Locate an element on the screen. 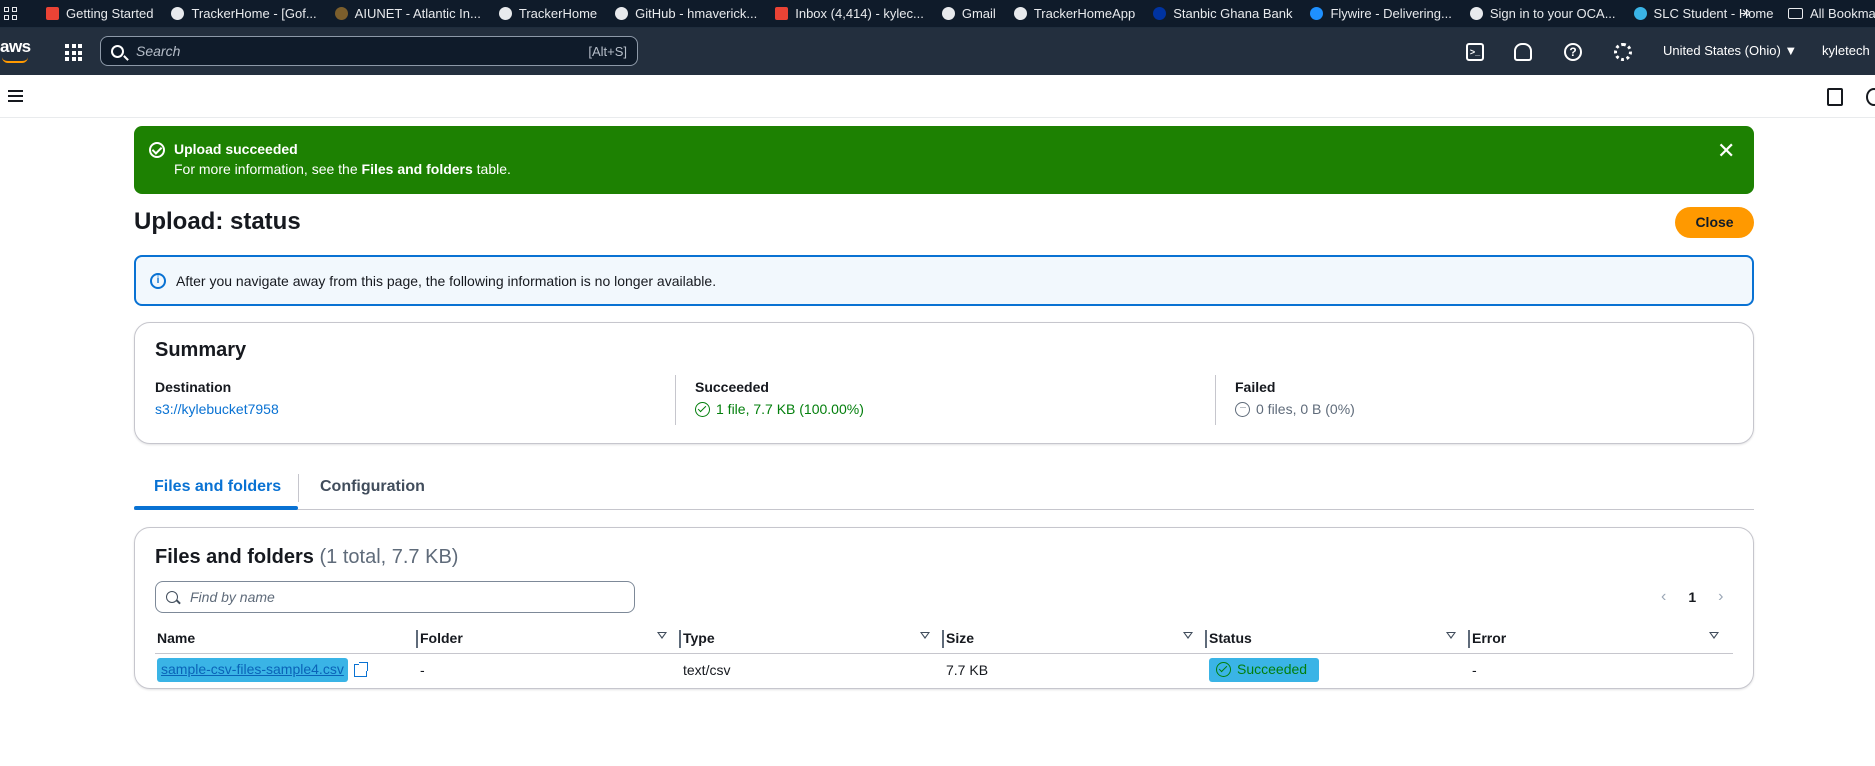 This screenshot has height=766, width=1875. external-link-icon is located at coordinates (360, 669).